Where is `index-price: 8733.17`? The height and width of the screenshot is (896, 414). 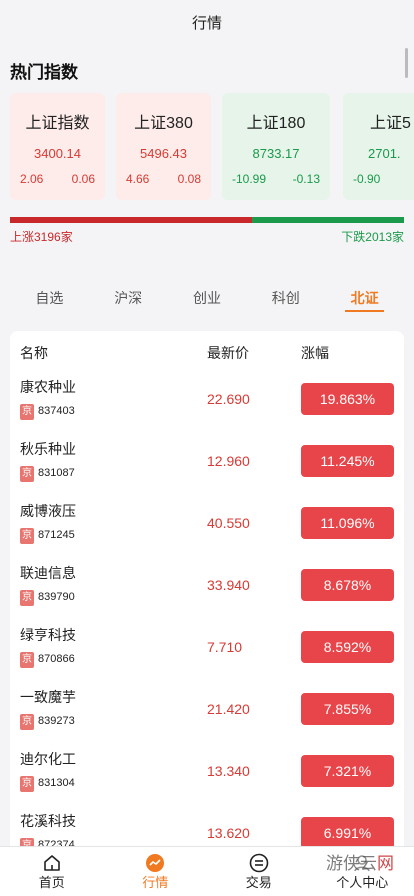 index-price: 8733.17 is located at coordinates (276, 153).